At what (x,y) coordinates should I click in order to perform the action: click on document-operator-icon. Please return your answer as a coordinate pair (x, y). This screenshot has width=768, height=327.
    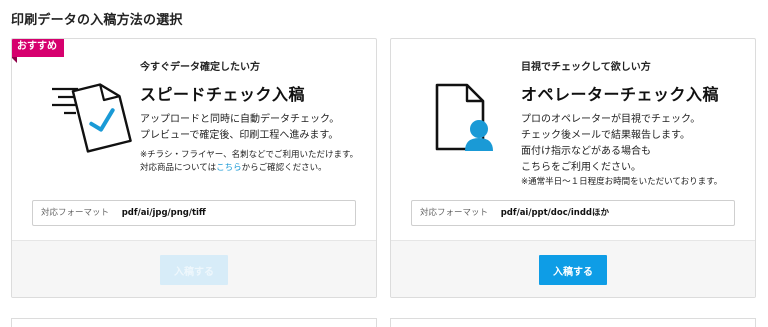
    Looking at the image, I should click on (470, 124).